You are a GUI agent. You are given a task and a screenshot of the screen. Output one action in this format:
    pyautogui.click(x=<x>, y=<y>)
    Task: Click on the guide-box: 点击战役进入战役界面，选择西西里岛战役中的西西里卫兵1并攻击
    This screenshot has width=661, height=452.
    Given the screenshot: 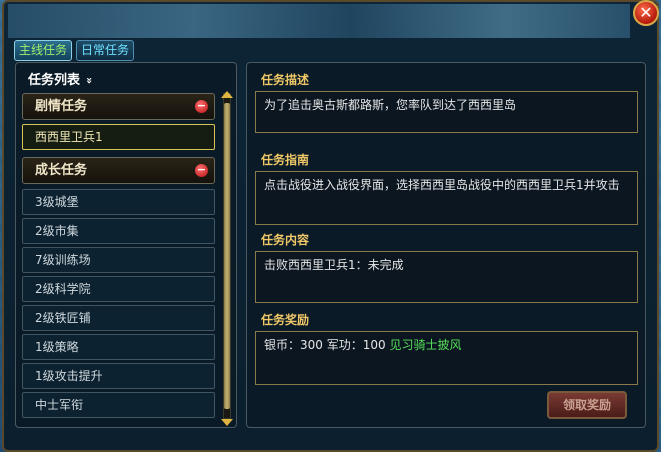 What is the action you would take?
    pyautogui.click(x=446, y=198)
    